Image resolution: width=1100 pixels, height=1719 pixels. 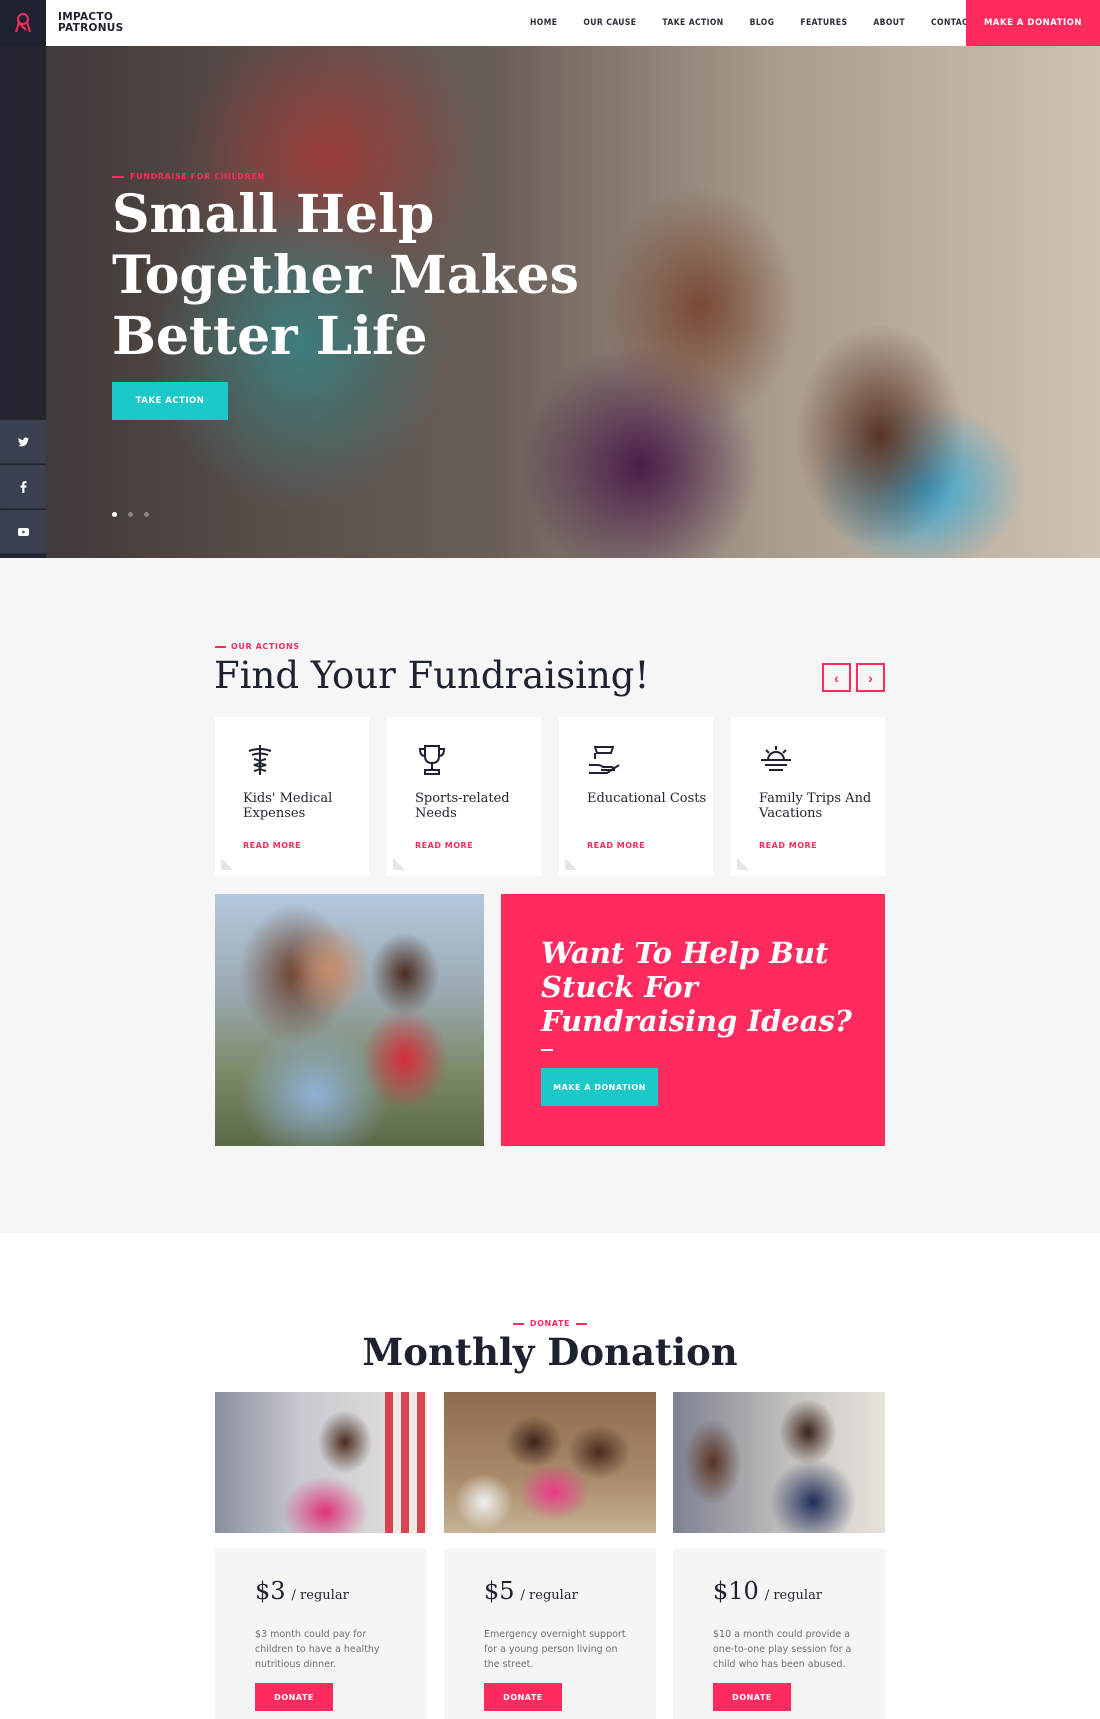 I want to click on twitter-icon, so click(x=23, y=442).